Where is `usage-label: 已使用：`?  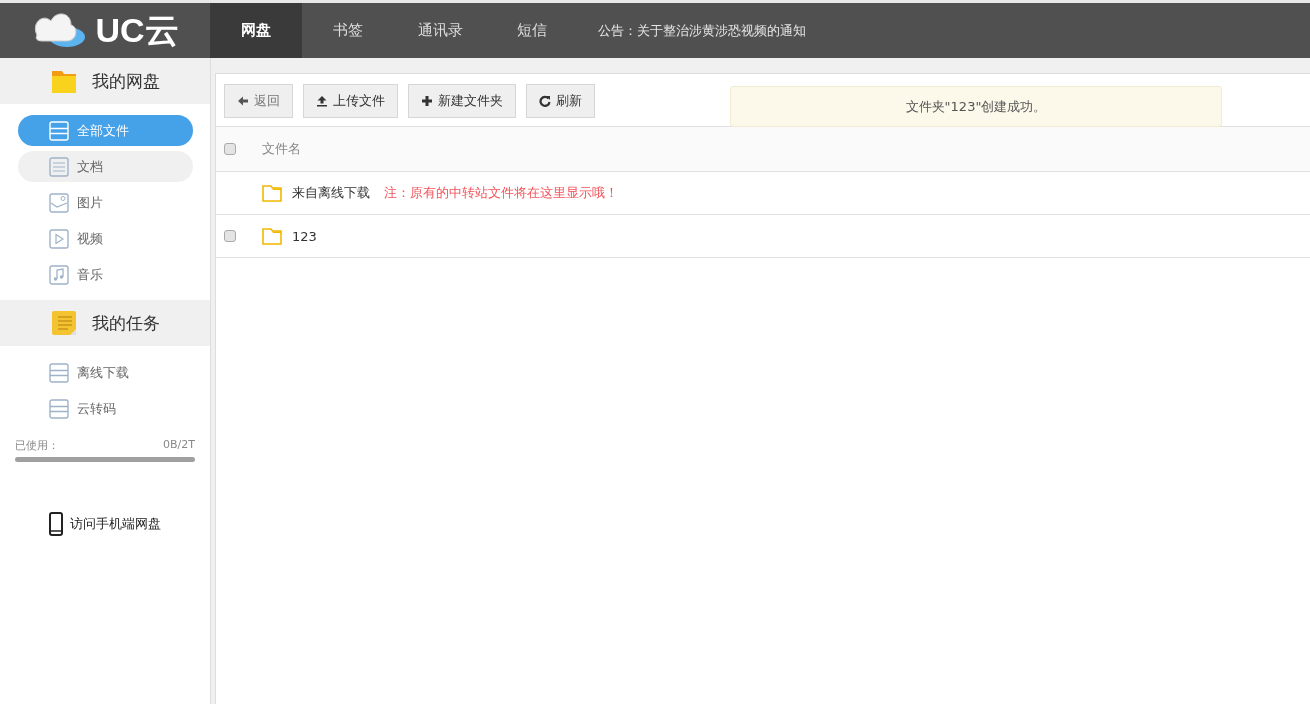
usage-label: 已使用： is located at coordinates (37, 445).